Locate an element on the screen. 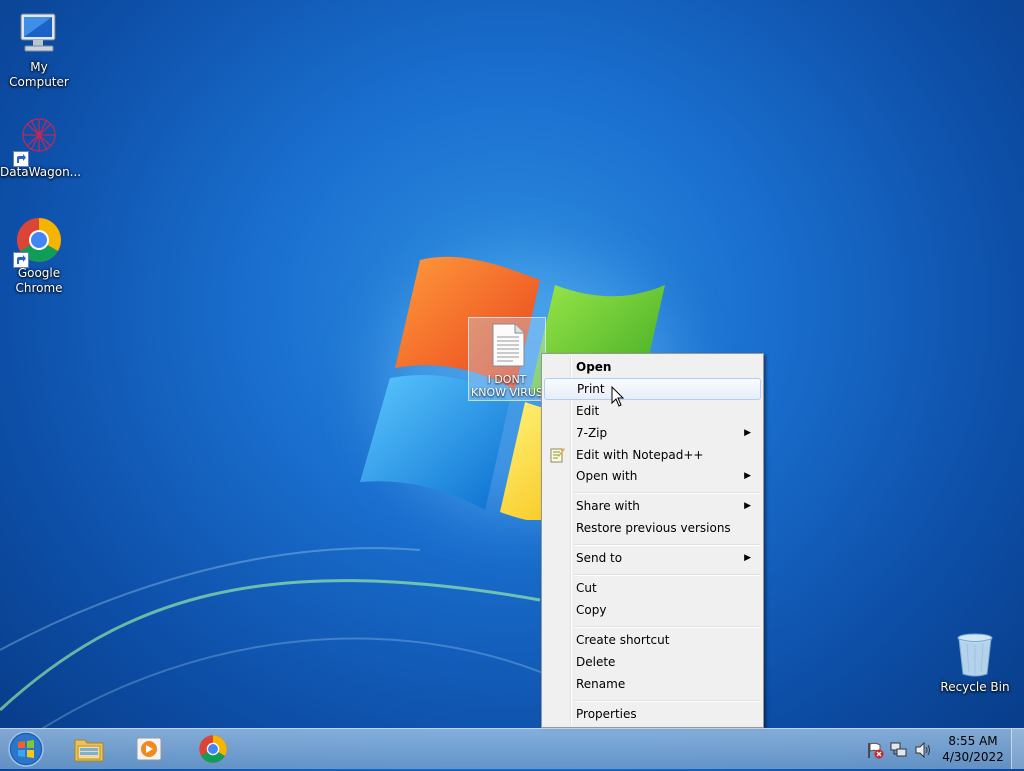 Image resolution: width=1024 pixels, height=771 pixels. desktop-file-selected: I DONT KNOW VIRUS is located at coordinates (507, 359).